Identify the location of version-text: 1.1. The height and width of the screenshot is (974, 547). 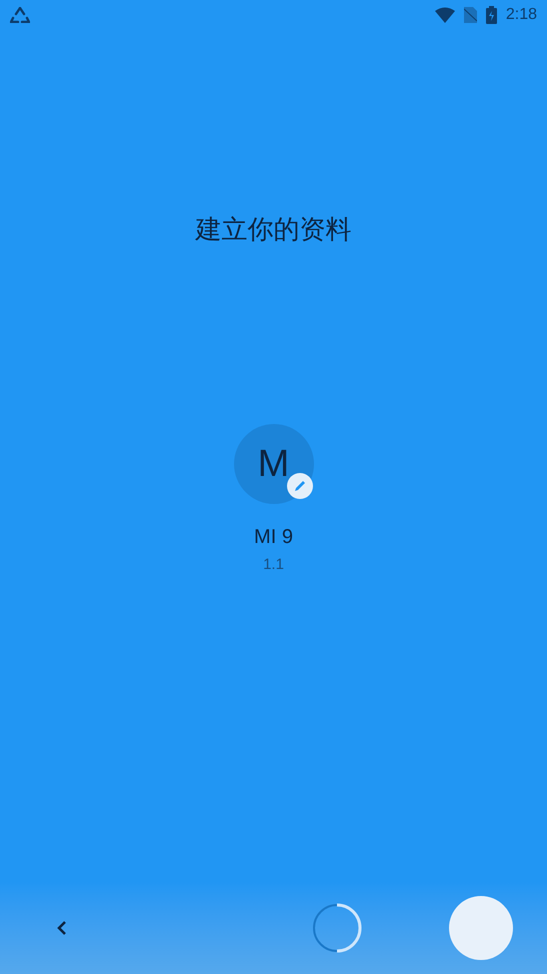
(273, 565).